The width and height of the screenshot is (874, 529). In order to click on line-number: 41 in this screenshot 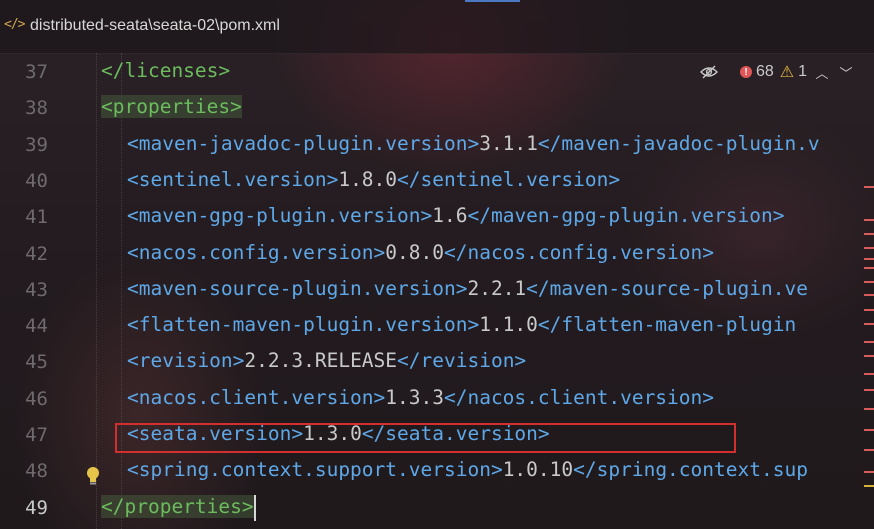, I will do `click(36, 217)`.